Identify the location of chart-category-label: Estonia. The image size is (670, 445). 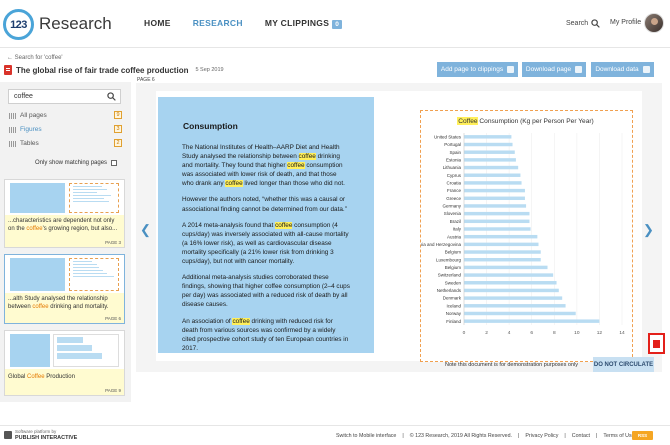
(454, 159).